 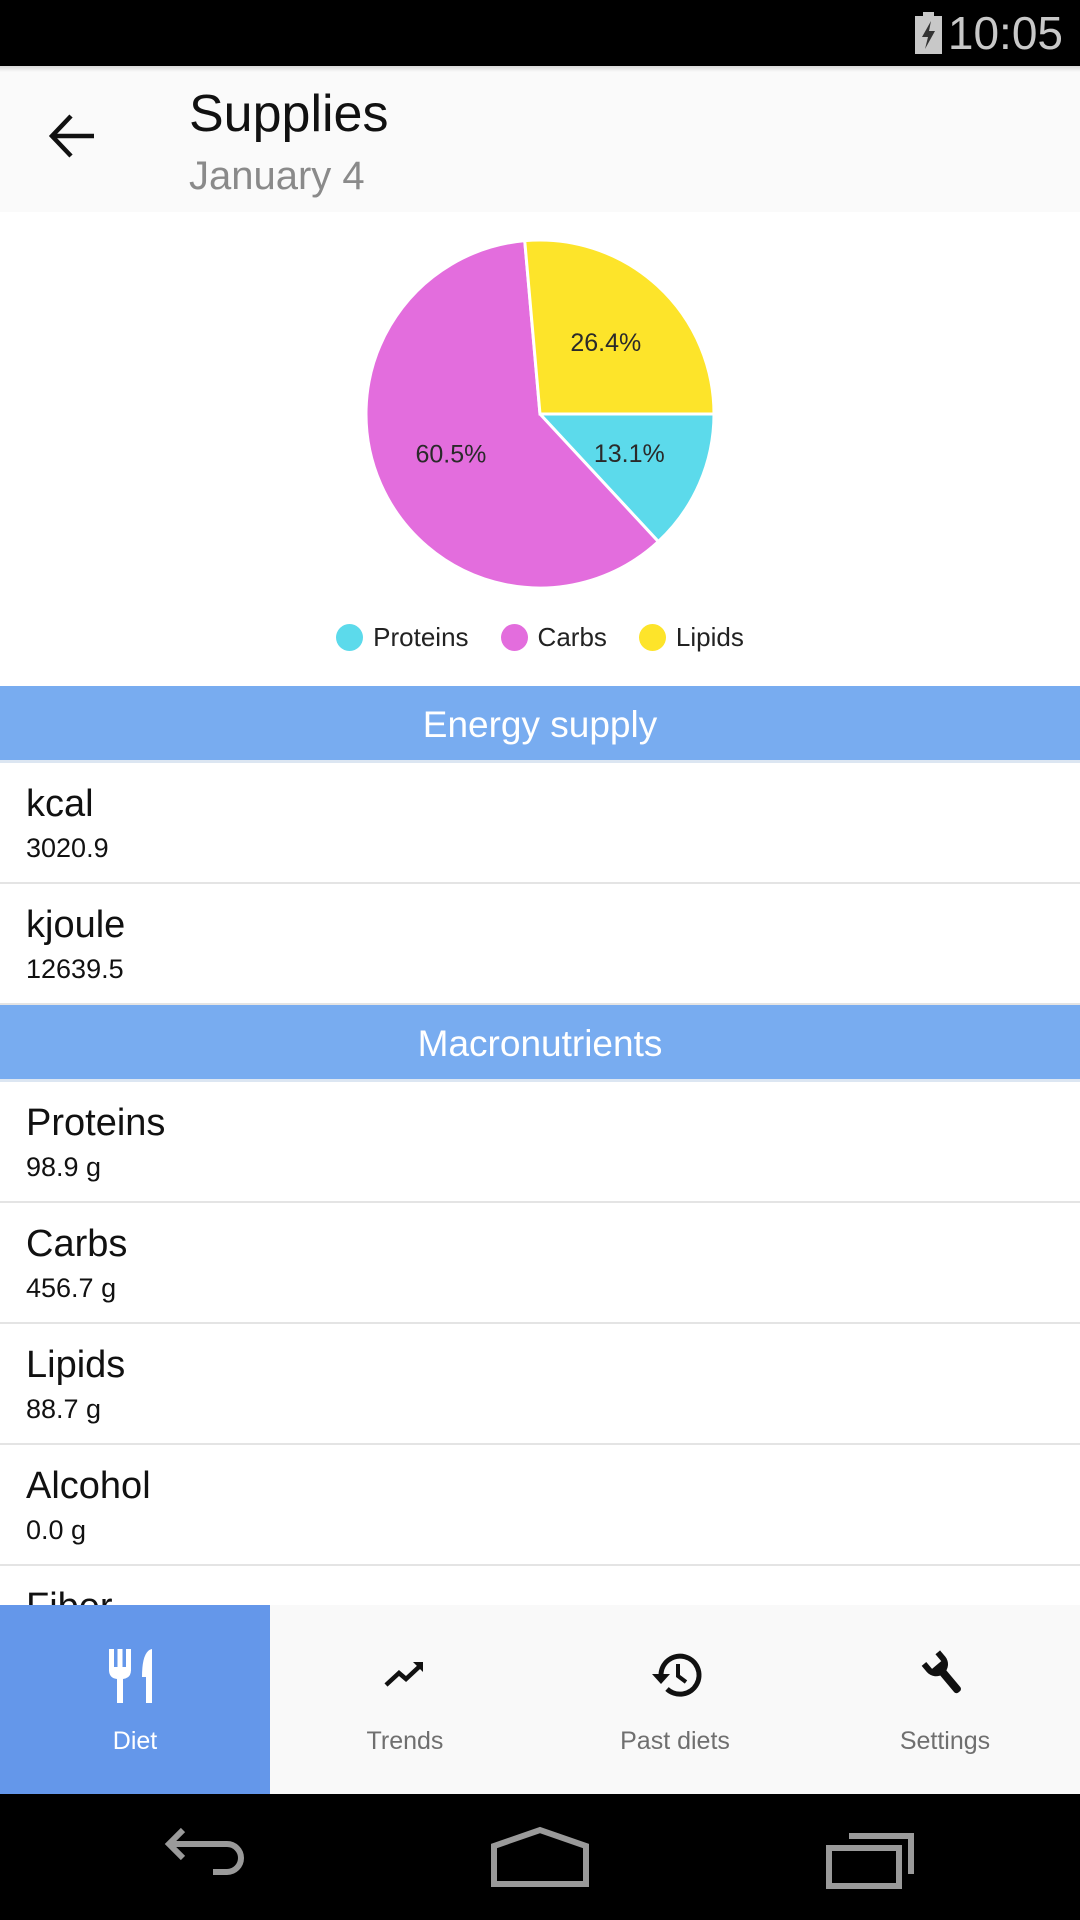 What do you see at coordinates (540, 724) in the screenshot?
I see `section-header: Energy supply` at bounding box center [540, 724].